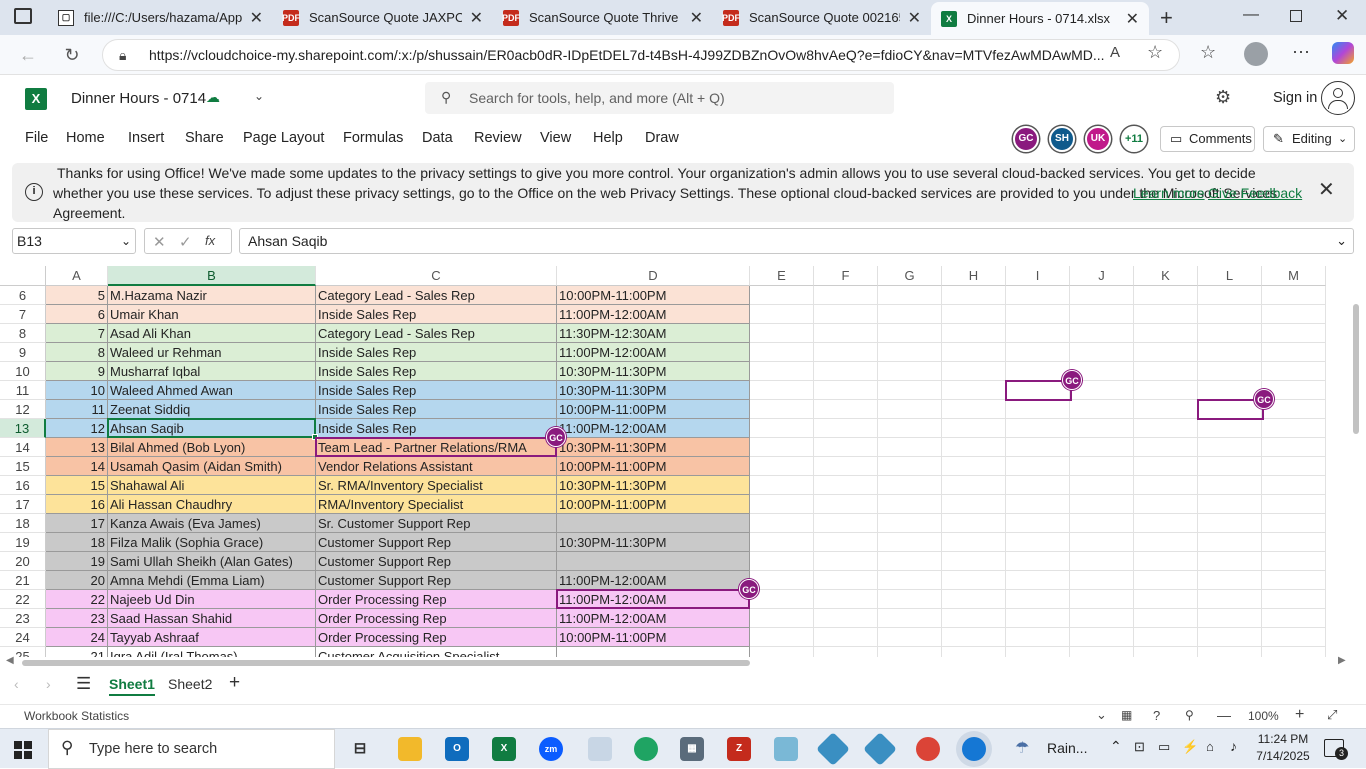 The width and height of the screenshot is (1366, 769). What do you see at coordinates (662, 138) in the screenshot?
I see `menu-draw: Draw` at bounding box center [662, 138].